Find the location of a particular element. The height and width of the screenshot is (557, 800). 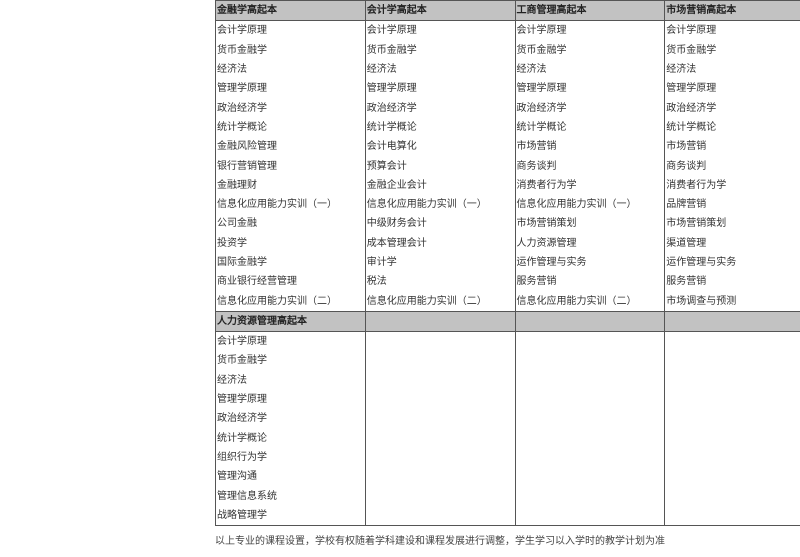

course-cell: 市场调查与预测 is located at coordinates (732, 301).